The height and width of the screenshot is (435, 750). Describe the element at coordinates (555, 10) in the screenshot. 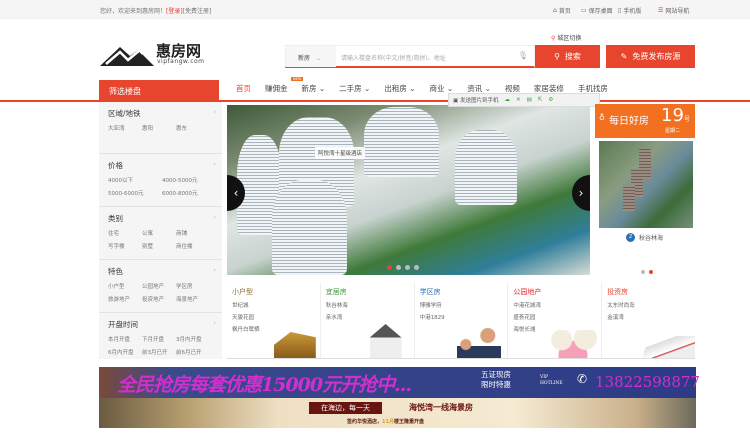

I see `home-icon: ⌂` at that location.